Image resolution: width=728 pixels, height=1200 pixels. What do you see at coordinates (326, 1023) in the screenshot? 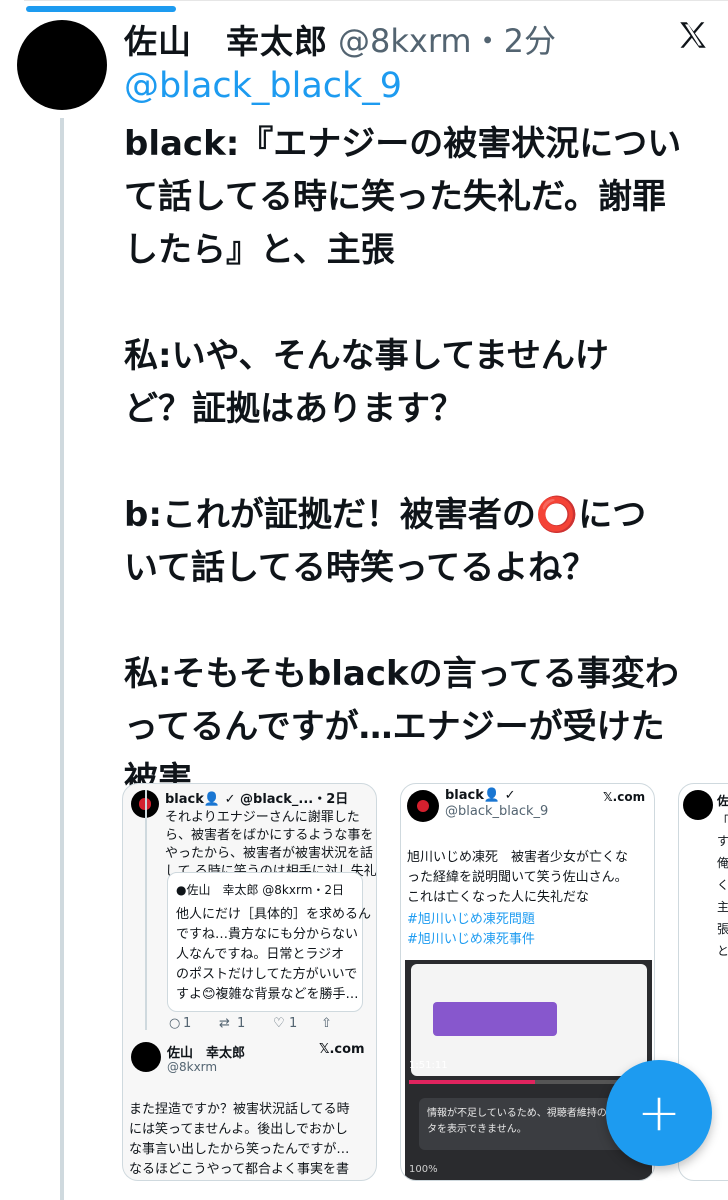
I see `card1-share-icon: ⇧` at bounding box center [326, 1023].